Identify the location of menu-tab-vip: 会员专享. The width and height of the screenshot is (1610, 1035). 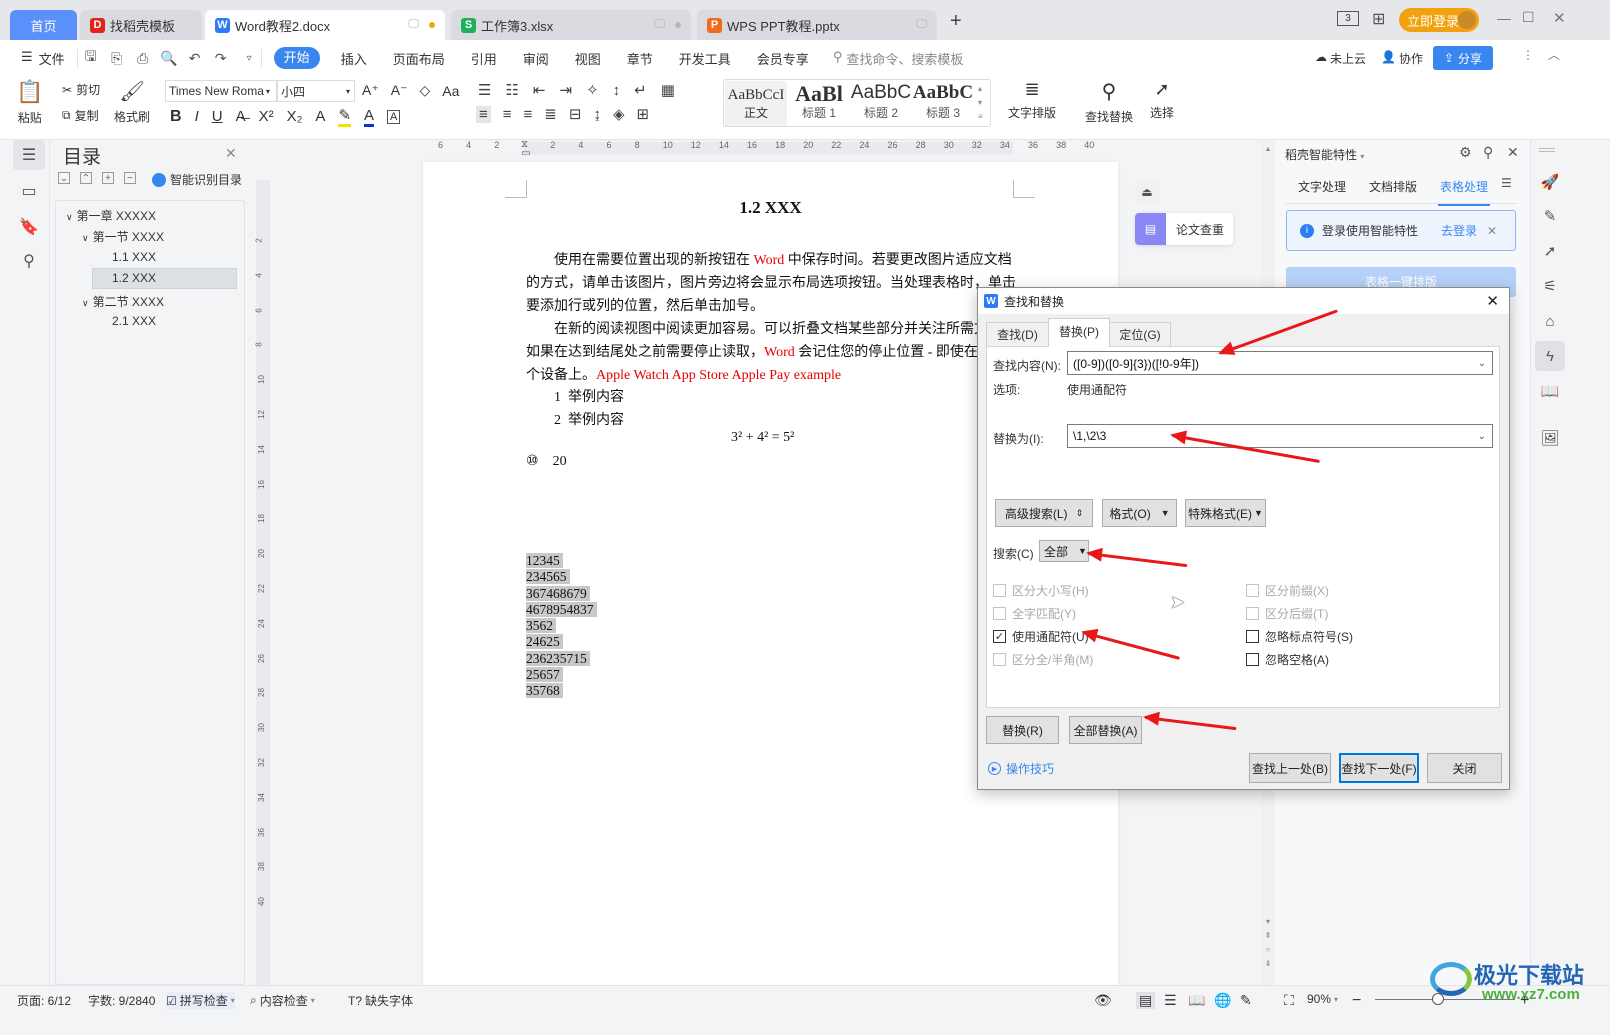
(783, 58).